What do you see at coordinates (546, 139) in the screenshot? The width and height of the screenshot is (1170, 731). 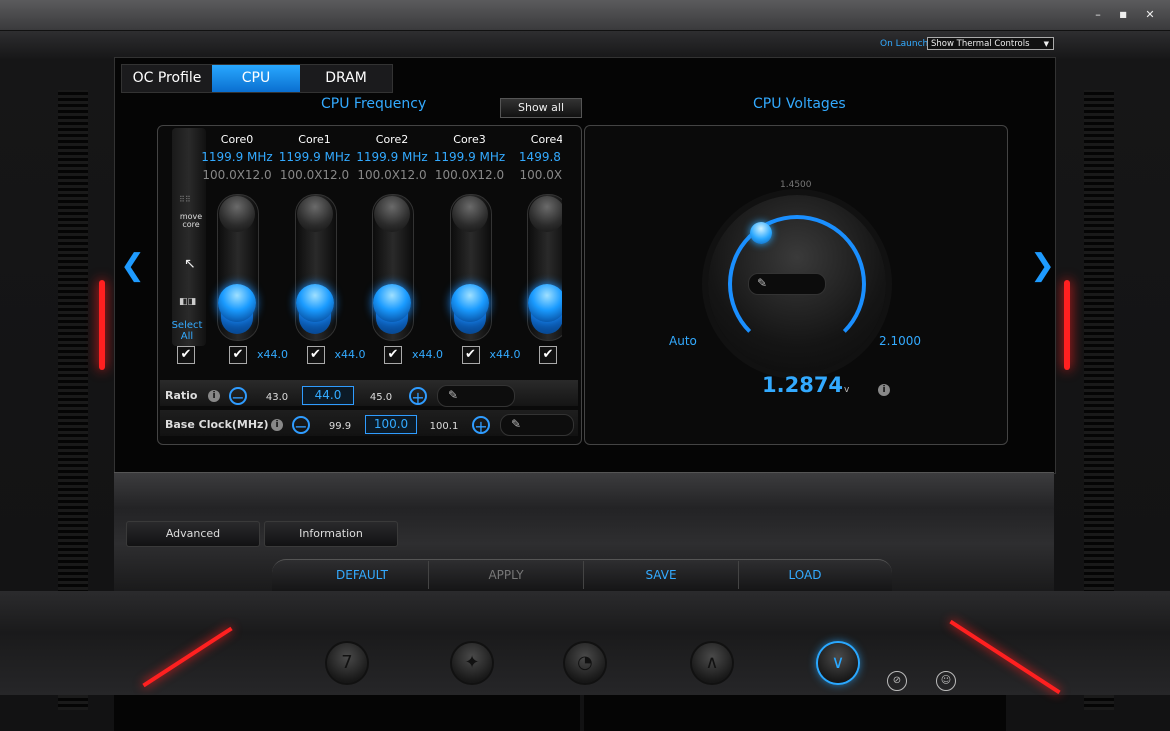 I see `core-name: Core4` at bounding box center [546, 139].